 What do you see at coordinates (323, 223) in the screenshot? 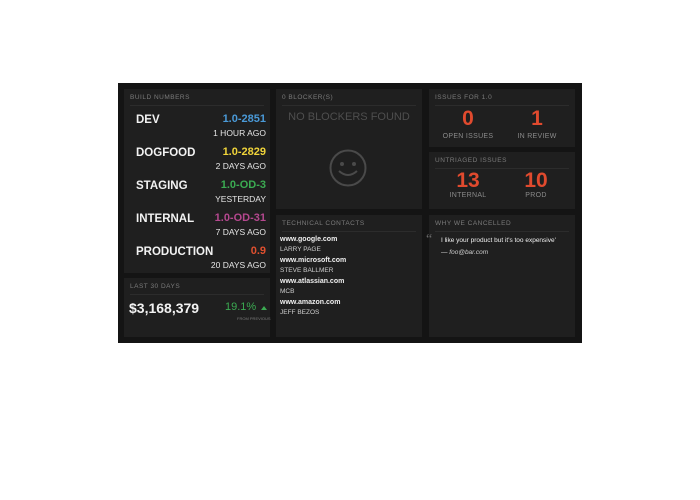
I see `widget-title: TECHNICAL CONTACTS` at bounding box center [323, 223].